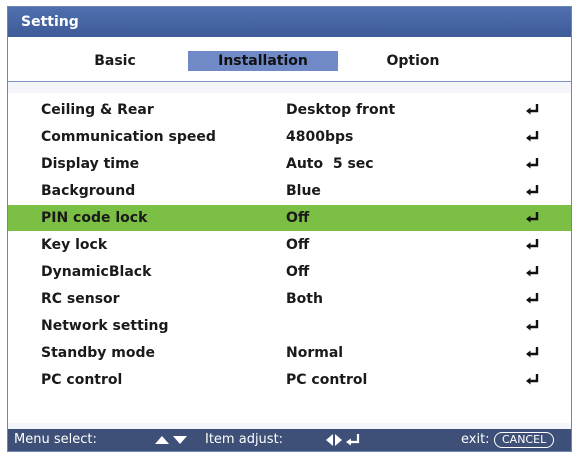 Image resolution: width=580 pixels, height=460 pixels. I want to click on setting-row-key-lock: Key lock Off, so click(289, 245).